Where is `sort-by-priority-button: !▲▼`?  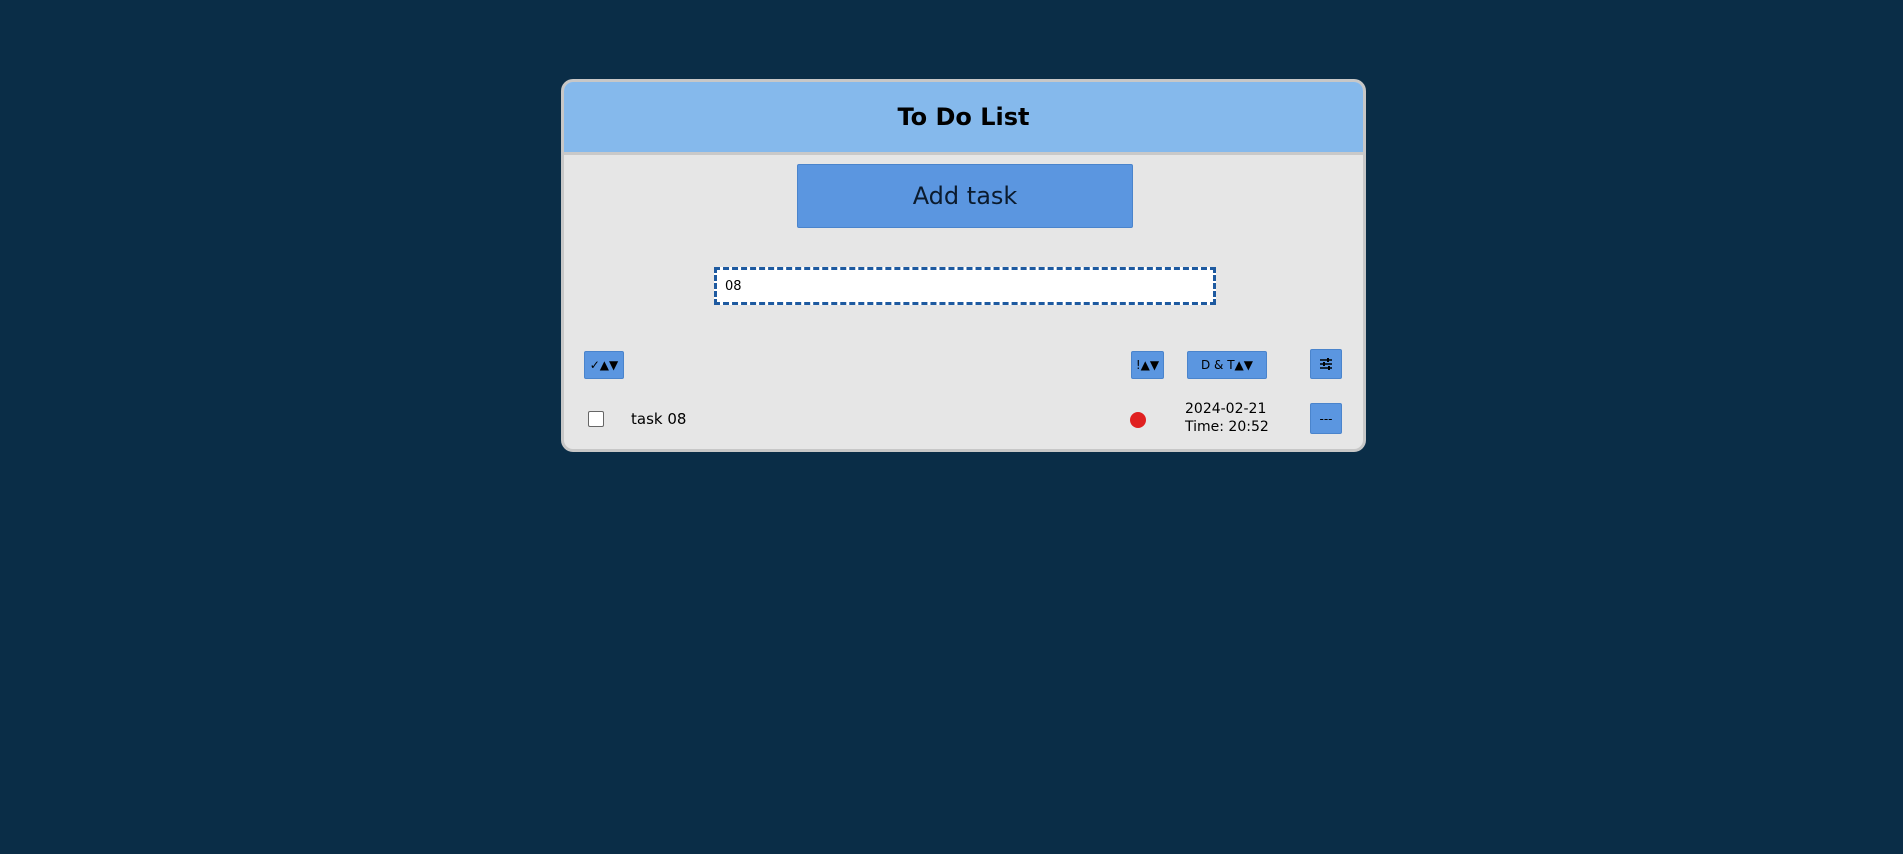 sort-by-priority-button: !▲▼ is located at coordinates (1147, 365).